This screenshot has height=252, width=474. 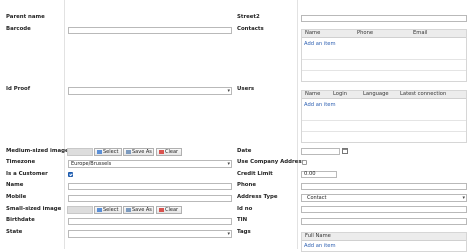 What do you see at coordinates (14, 232) in the screenshot?
I see `state-label: State` at bounding box center [14, 232].